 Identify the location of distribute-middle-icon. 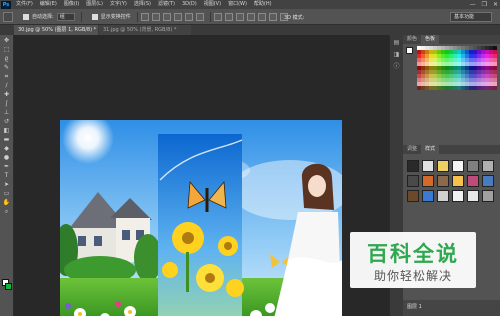
(228, 16).